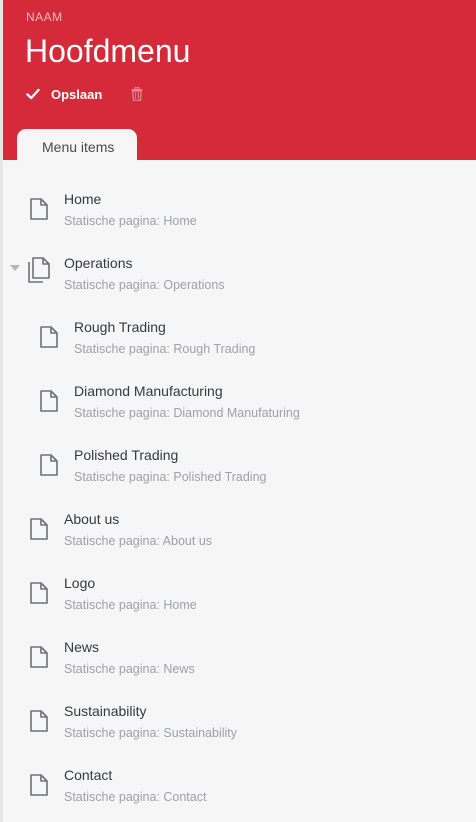 The width and height of the screenshot is (476, 822). I want to click on save-label: Opslaan, so click(77, 94).